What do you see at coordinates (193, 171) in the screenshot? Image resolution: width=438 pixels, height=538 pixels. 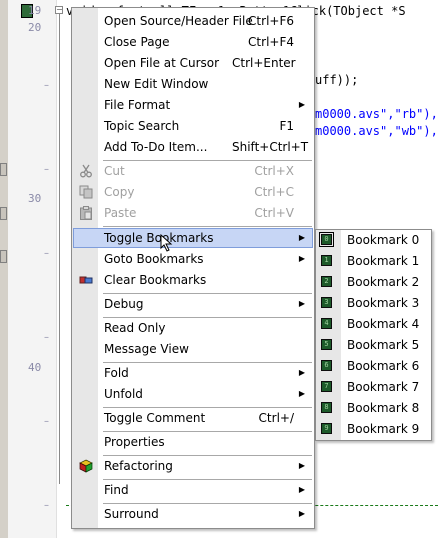 I see `menu-item-cut: Cut Ctrl+X` at bounding box center [193, 171].